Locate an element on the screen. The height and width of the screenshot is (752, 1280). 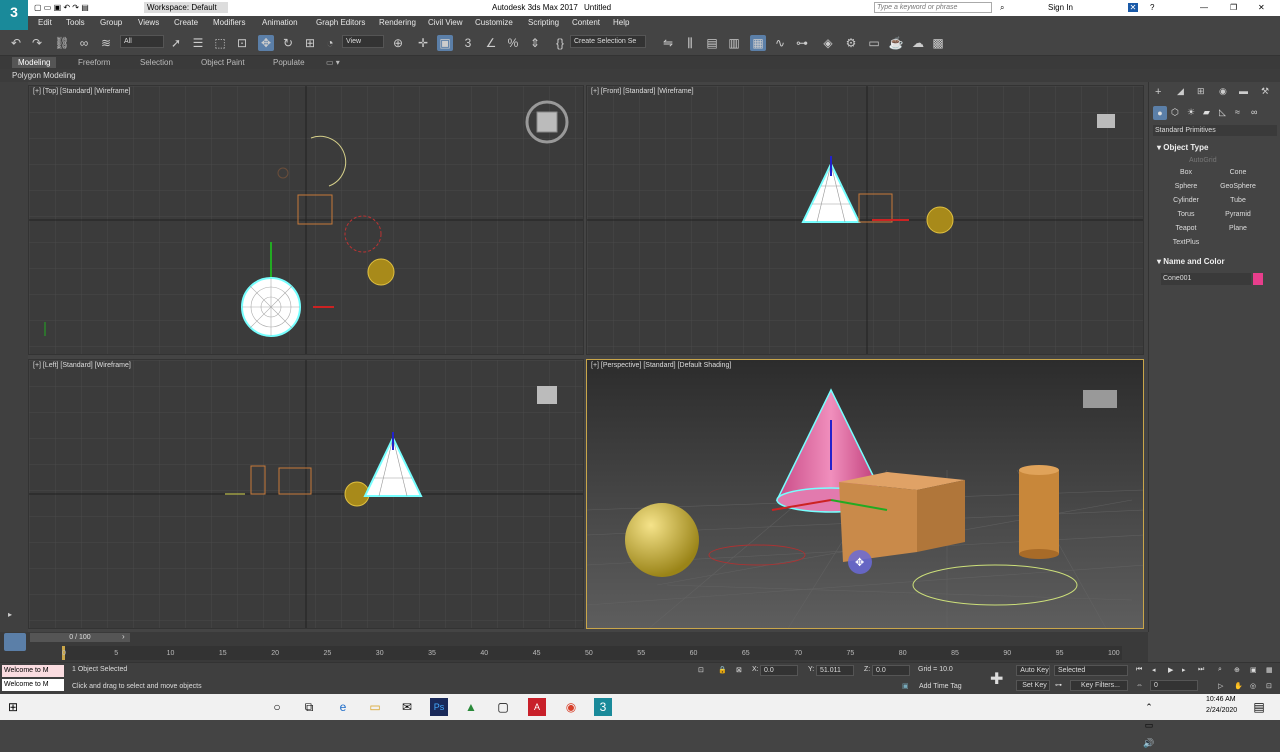
autocad-icon: A is located at coordinates (537, 707).